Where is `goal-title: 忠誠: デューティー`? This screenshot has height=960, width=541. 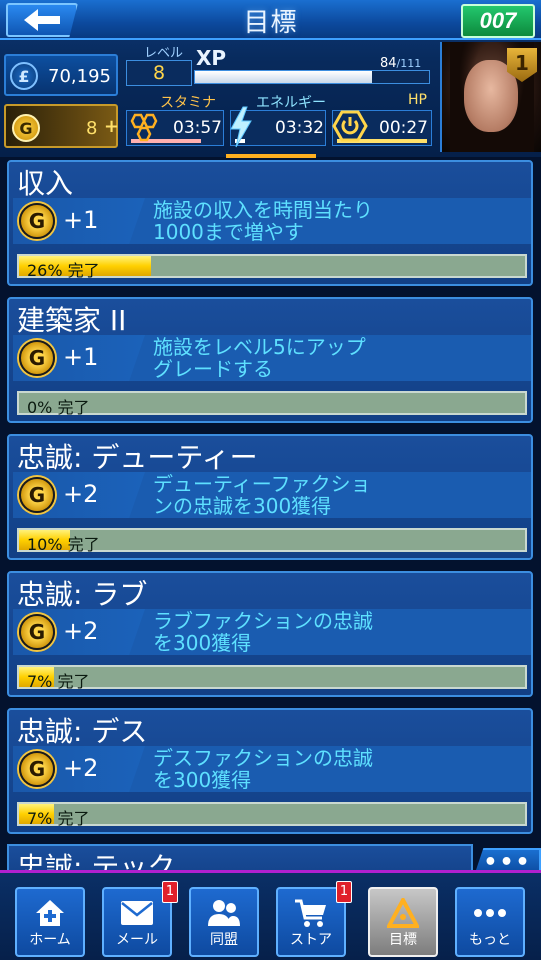 goal-title: 忠誠: デューティー is located at coordinates (137, 457).